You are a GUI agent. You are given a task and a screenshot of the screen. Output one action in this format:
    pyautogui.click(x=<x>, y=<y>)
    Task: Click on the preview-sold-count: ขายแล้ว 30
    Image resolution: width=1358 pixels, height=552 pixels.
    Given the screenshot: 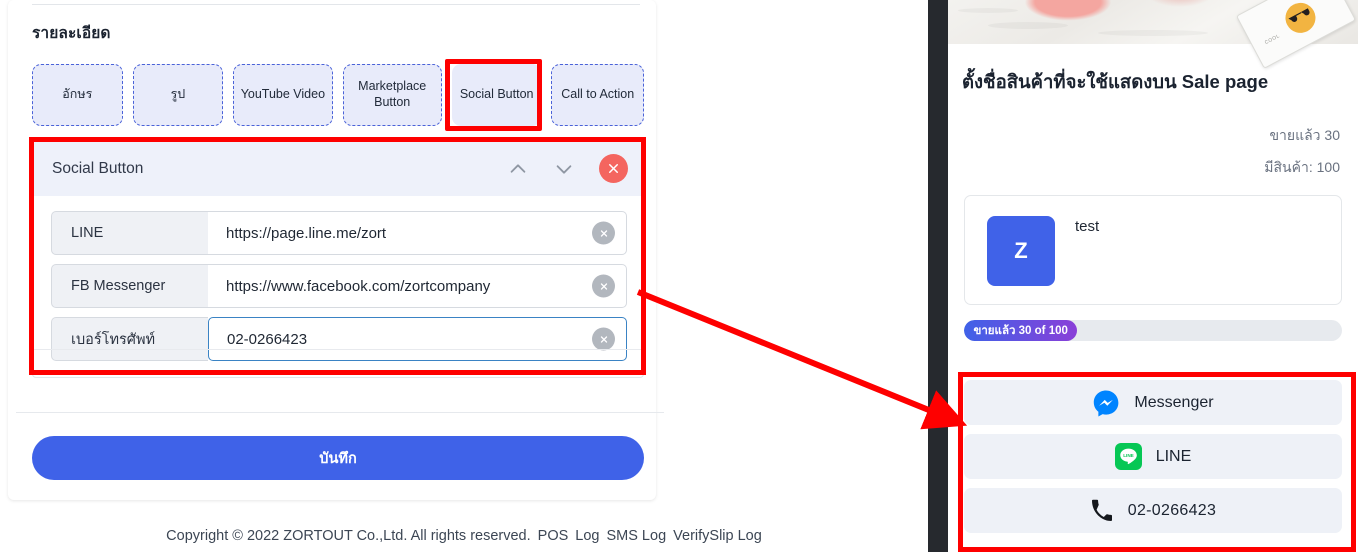 What is the action you would take?
    pyautogui.click(x=1304, y=135)
    